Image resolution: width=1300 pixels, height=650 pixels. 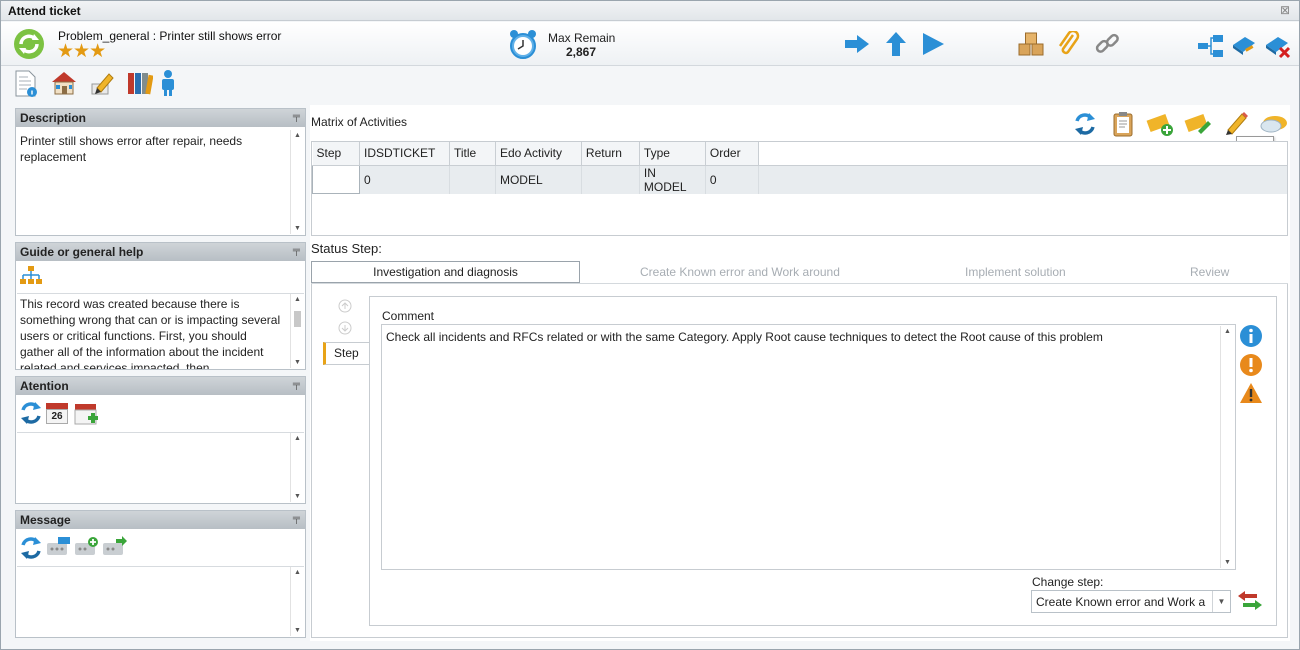 I want to click on table-cell: MODEL, so click(x=538, y=179).